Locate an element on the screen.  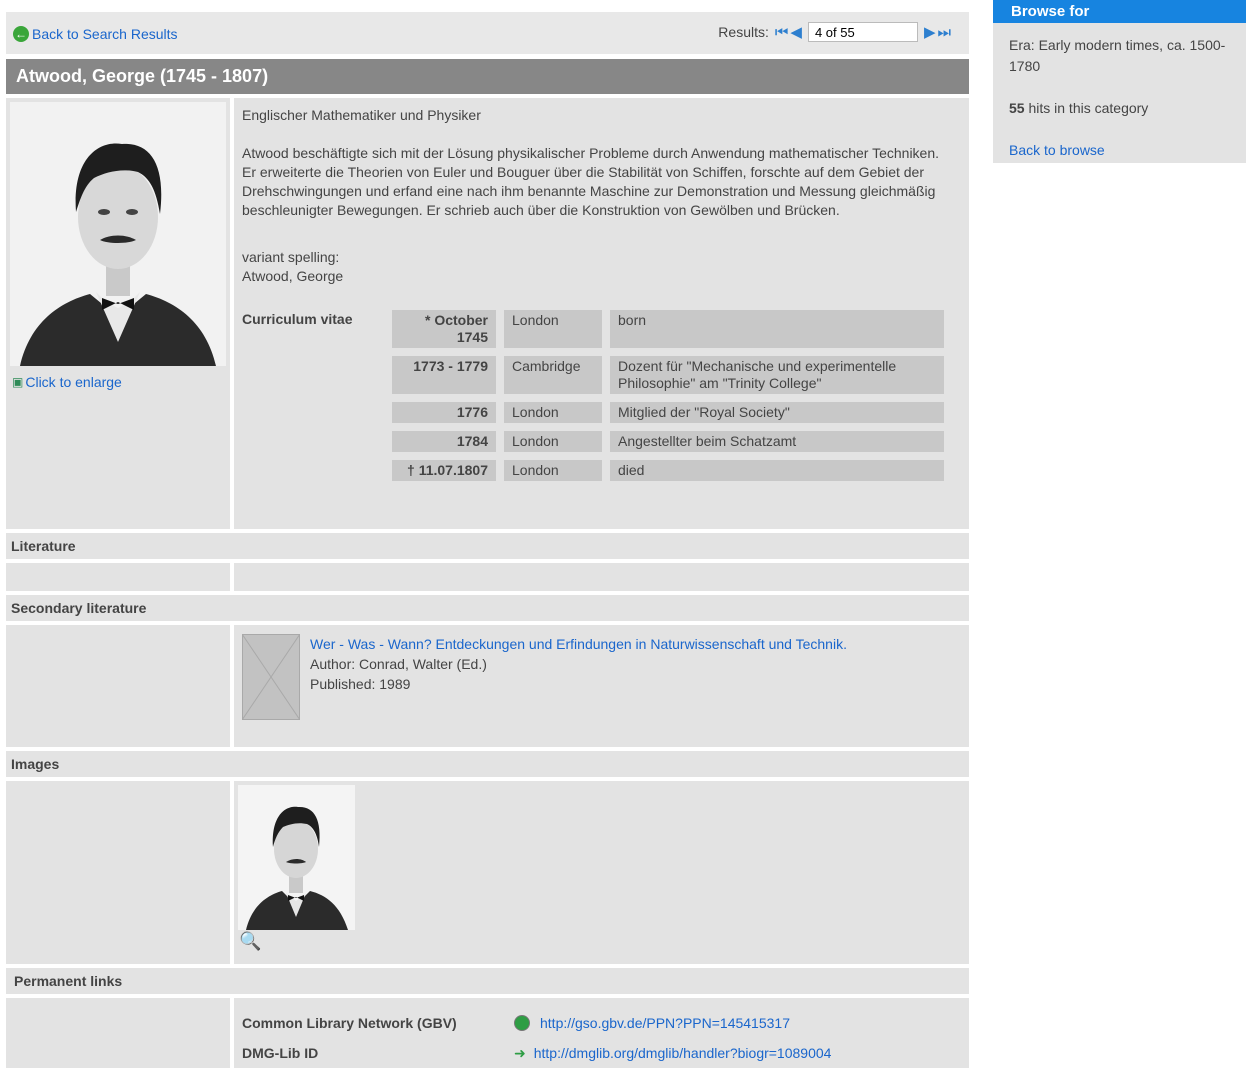
back-to-results-link: ← Back to Search Results is located at coordinates (95, 34).